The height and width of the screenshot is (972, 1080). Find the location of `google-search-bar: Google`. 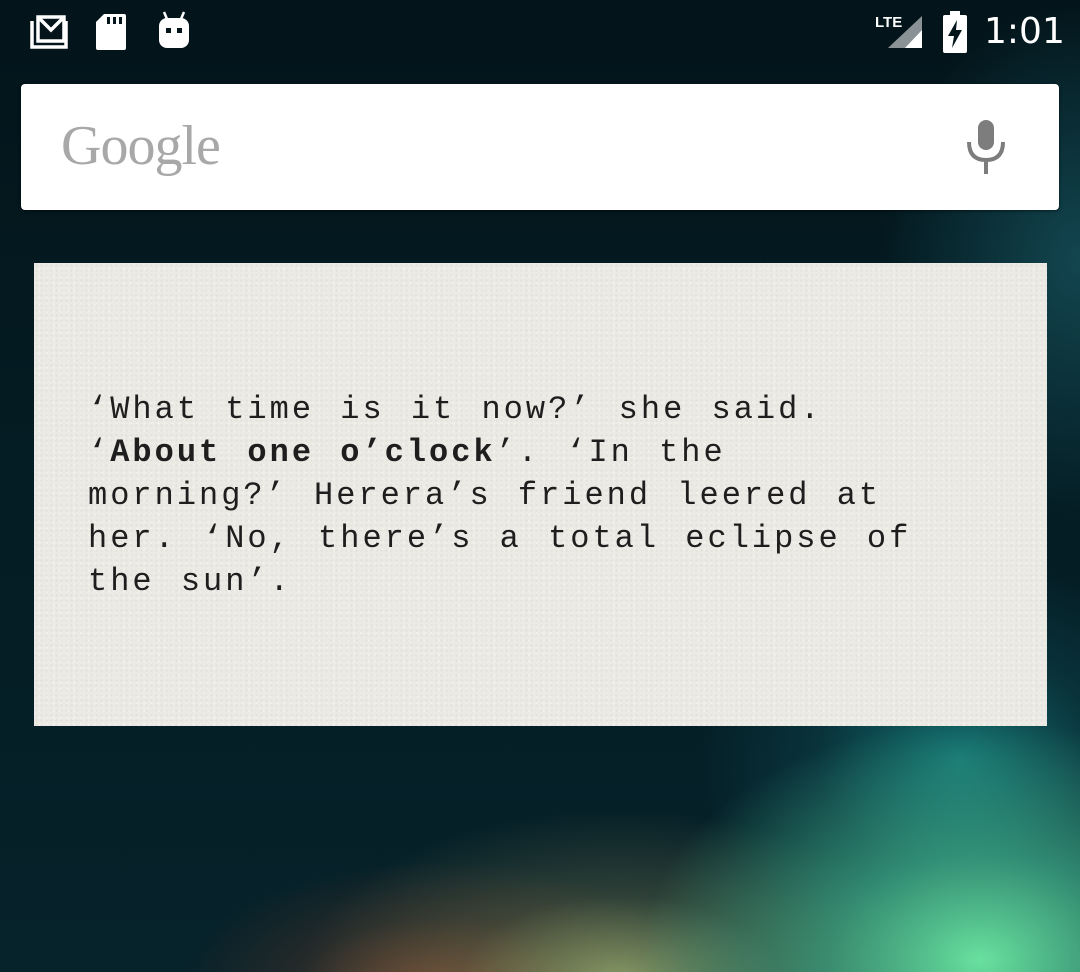

google-search-bar: Google is located at coordinates (540, 147).